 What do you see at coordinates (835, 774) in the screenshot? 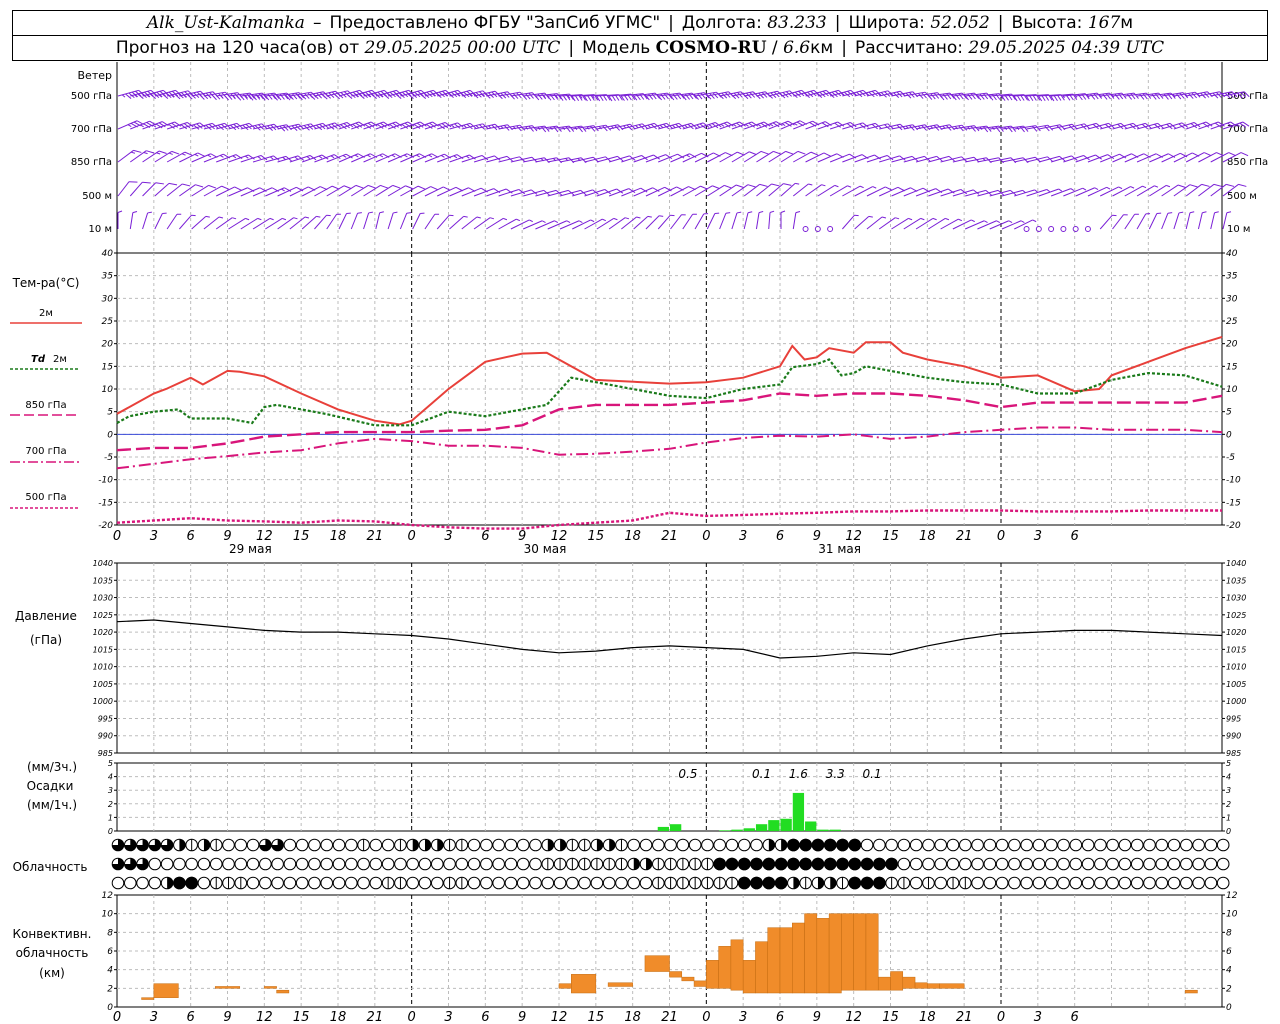
I see `precip-3h-total: 3.3` at bounding box center [835, 774].